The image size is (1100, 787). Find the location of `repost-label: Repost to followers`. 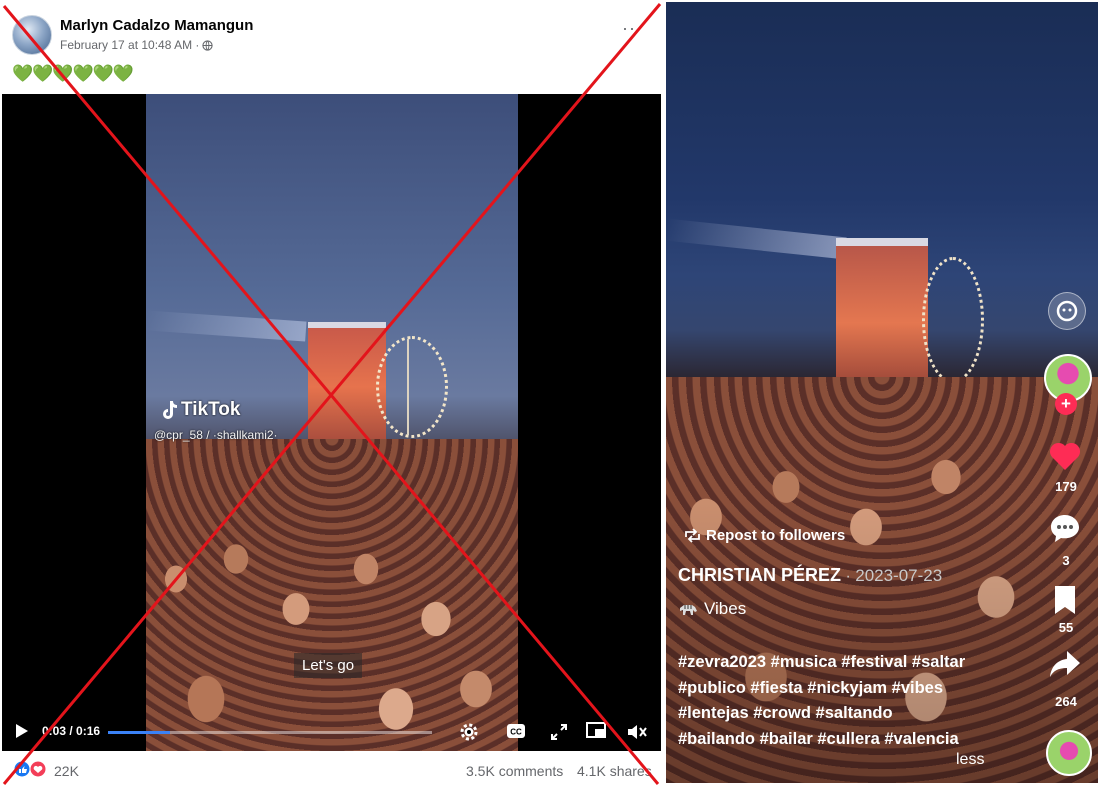

repost-label: Repost to followers is located at coordinates (776, 535).